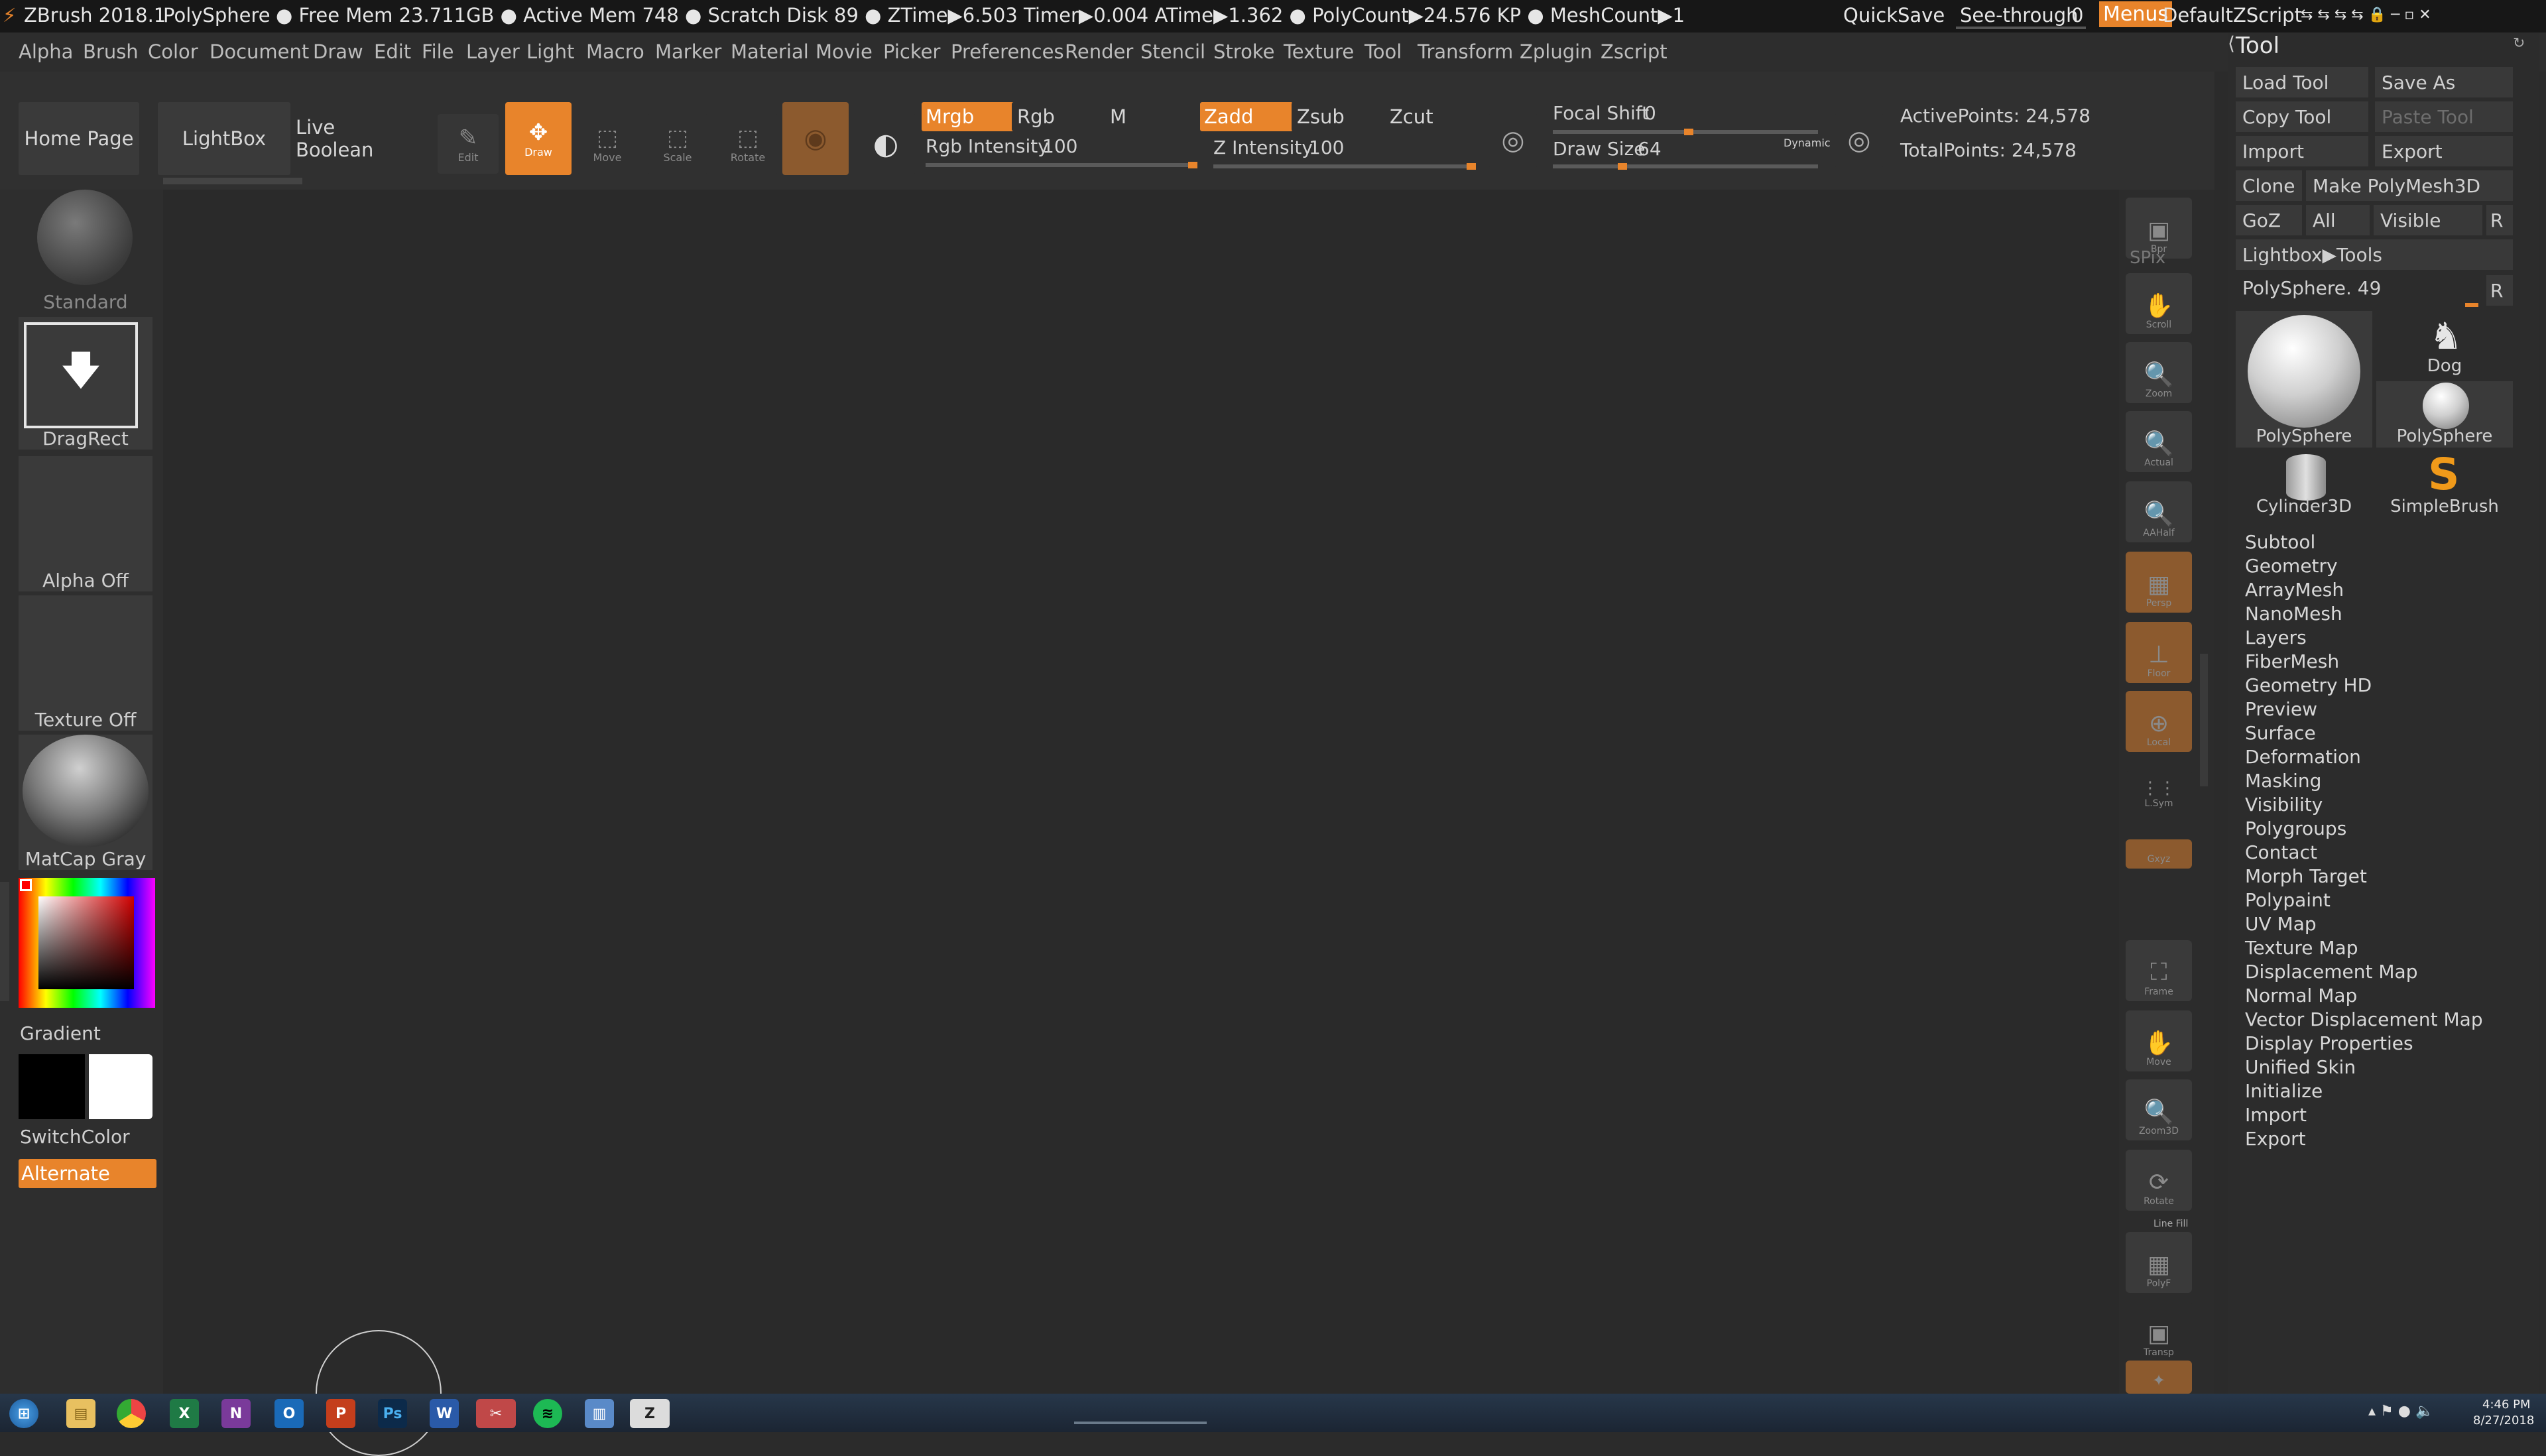 The width and height of the screenshot is (2546, 1456). I want to click on frame-button: ⛶ Frame, so click(2159, 970).